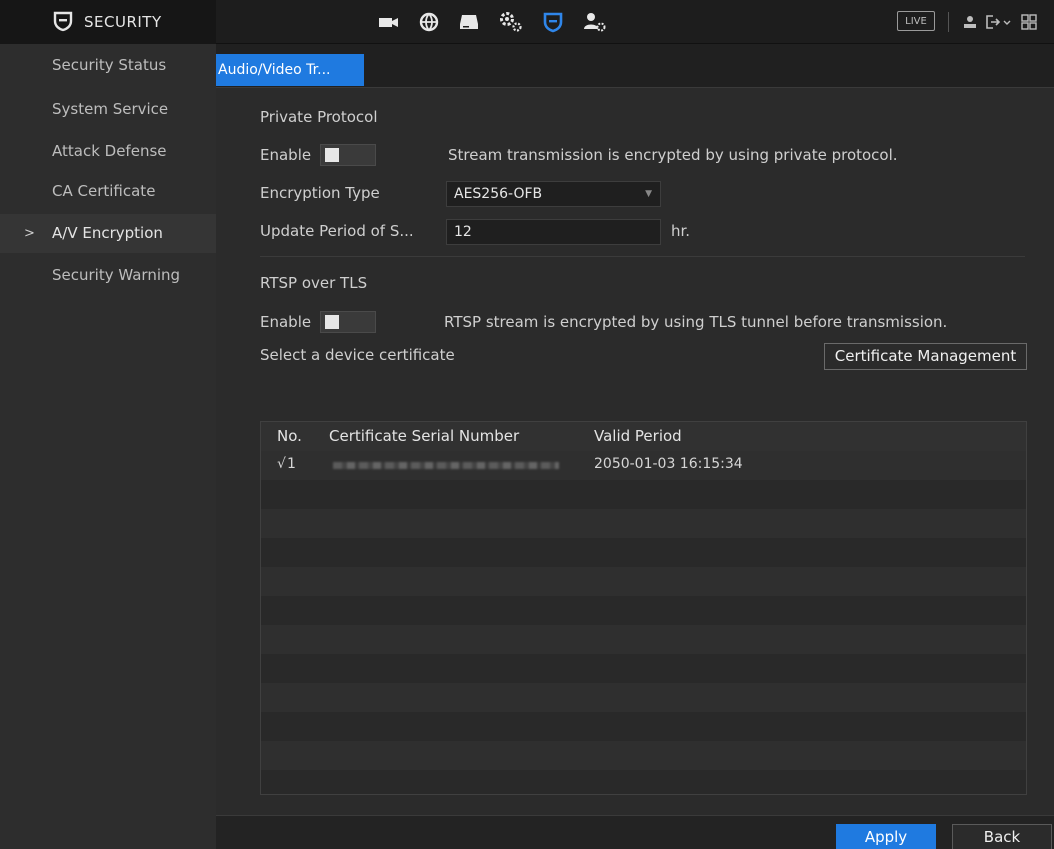  Describe the element at coordinates (389, 22) in the screenshot. I see `camera-icon` at that location.